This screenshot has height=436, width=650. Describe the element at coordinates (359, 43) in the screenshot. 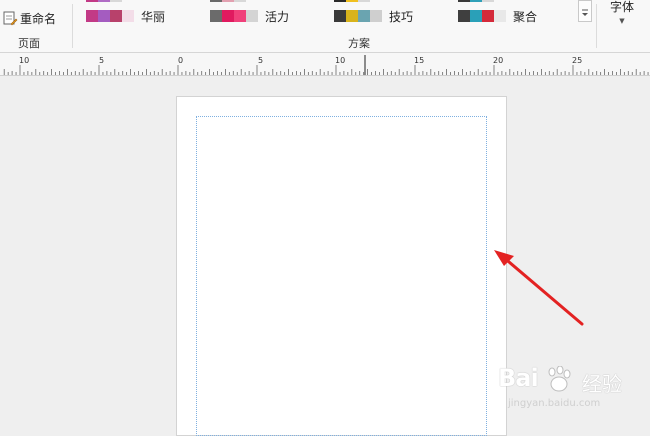

I see `schemes-group-label: 方案` at that location.